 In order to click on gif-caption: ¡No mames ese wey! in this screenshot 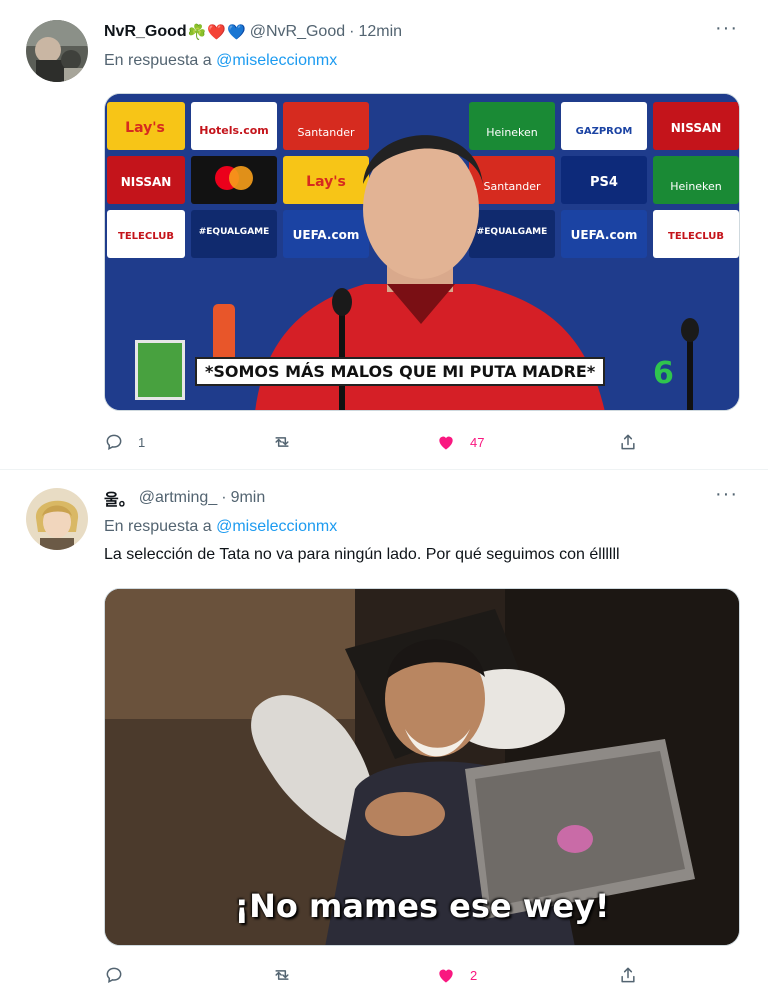, I will do `click(422, 906)`.